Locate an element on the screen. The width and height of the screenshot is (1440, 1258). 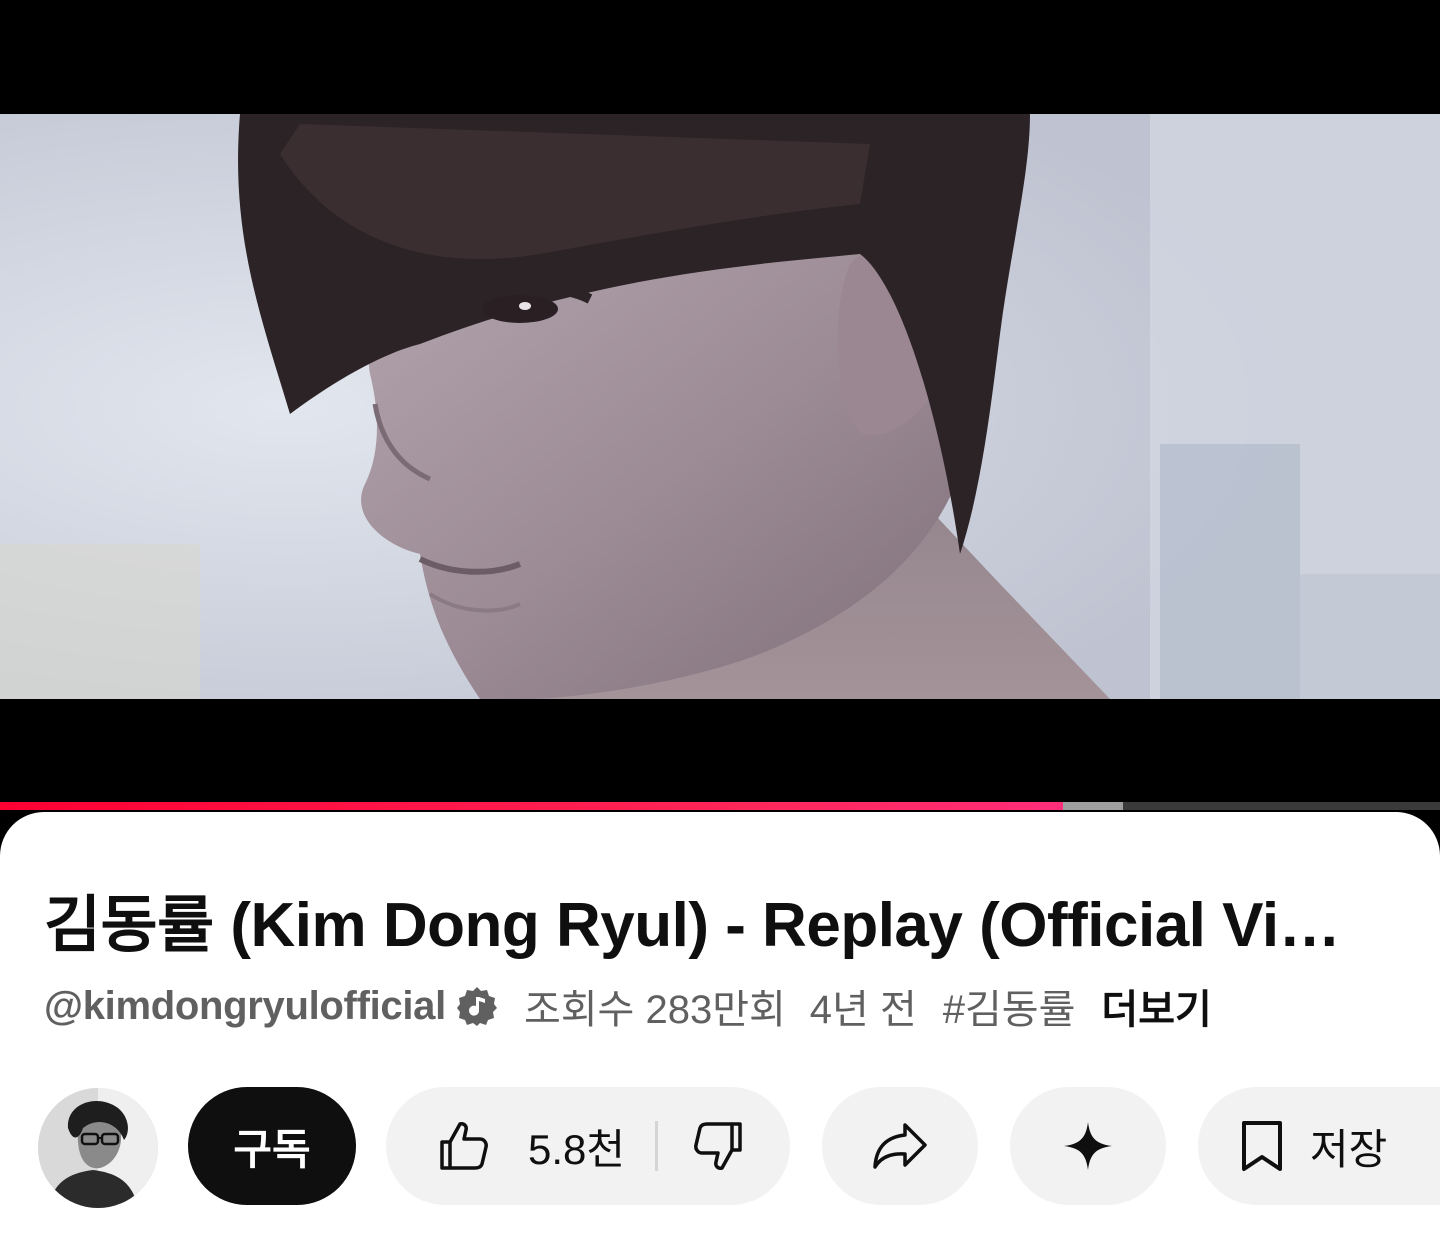
thumbs-down-icon is located at coordinates (718, 1146).